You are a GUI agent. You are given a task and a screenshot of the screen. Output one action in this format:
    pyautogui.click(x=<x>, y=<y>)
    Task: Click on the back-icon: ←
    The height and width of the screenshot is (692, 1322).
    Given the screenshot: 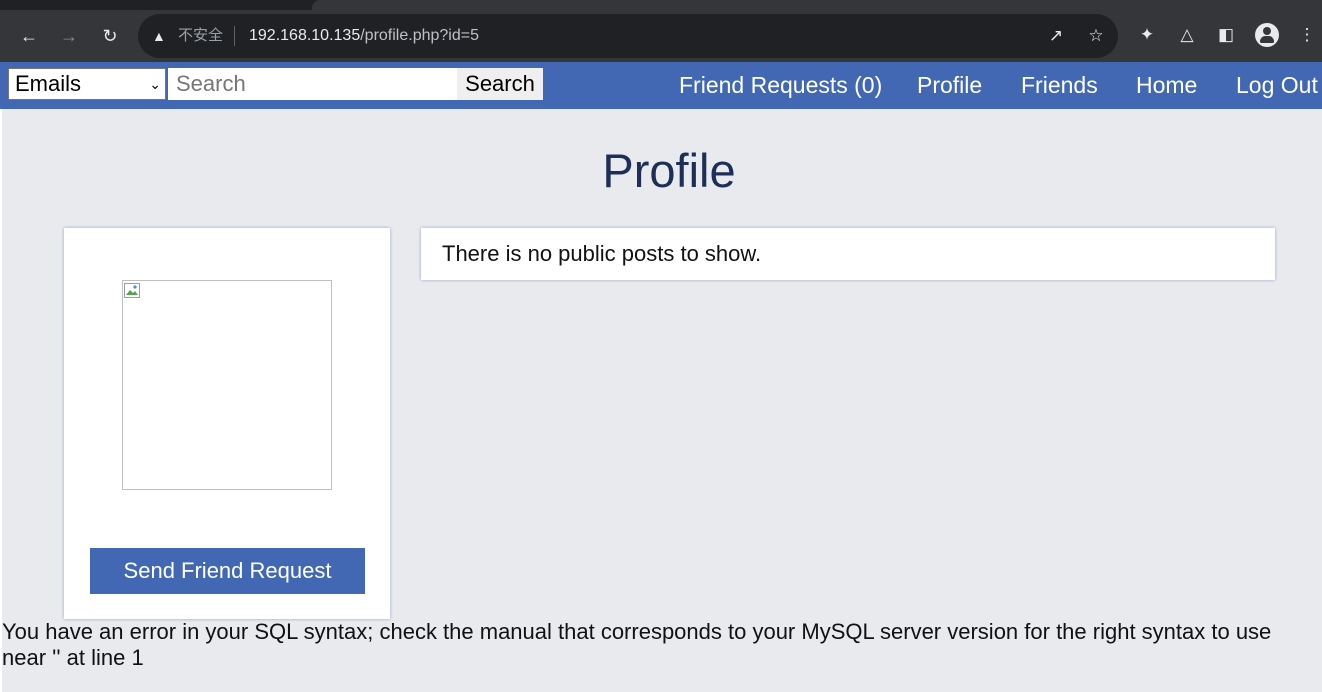 What is the action you would take?
    pyautogui.click(x=29, y=36)
    